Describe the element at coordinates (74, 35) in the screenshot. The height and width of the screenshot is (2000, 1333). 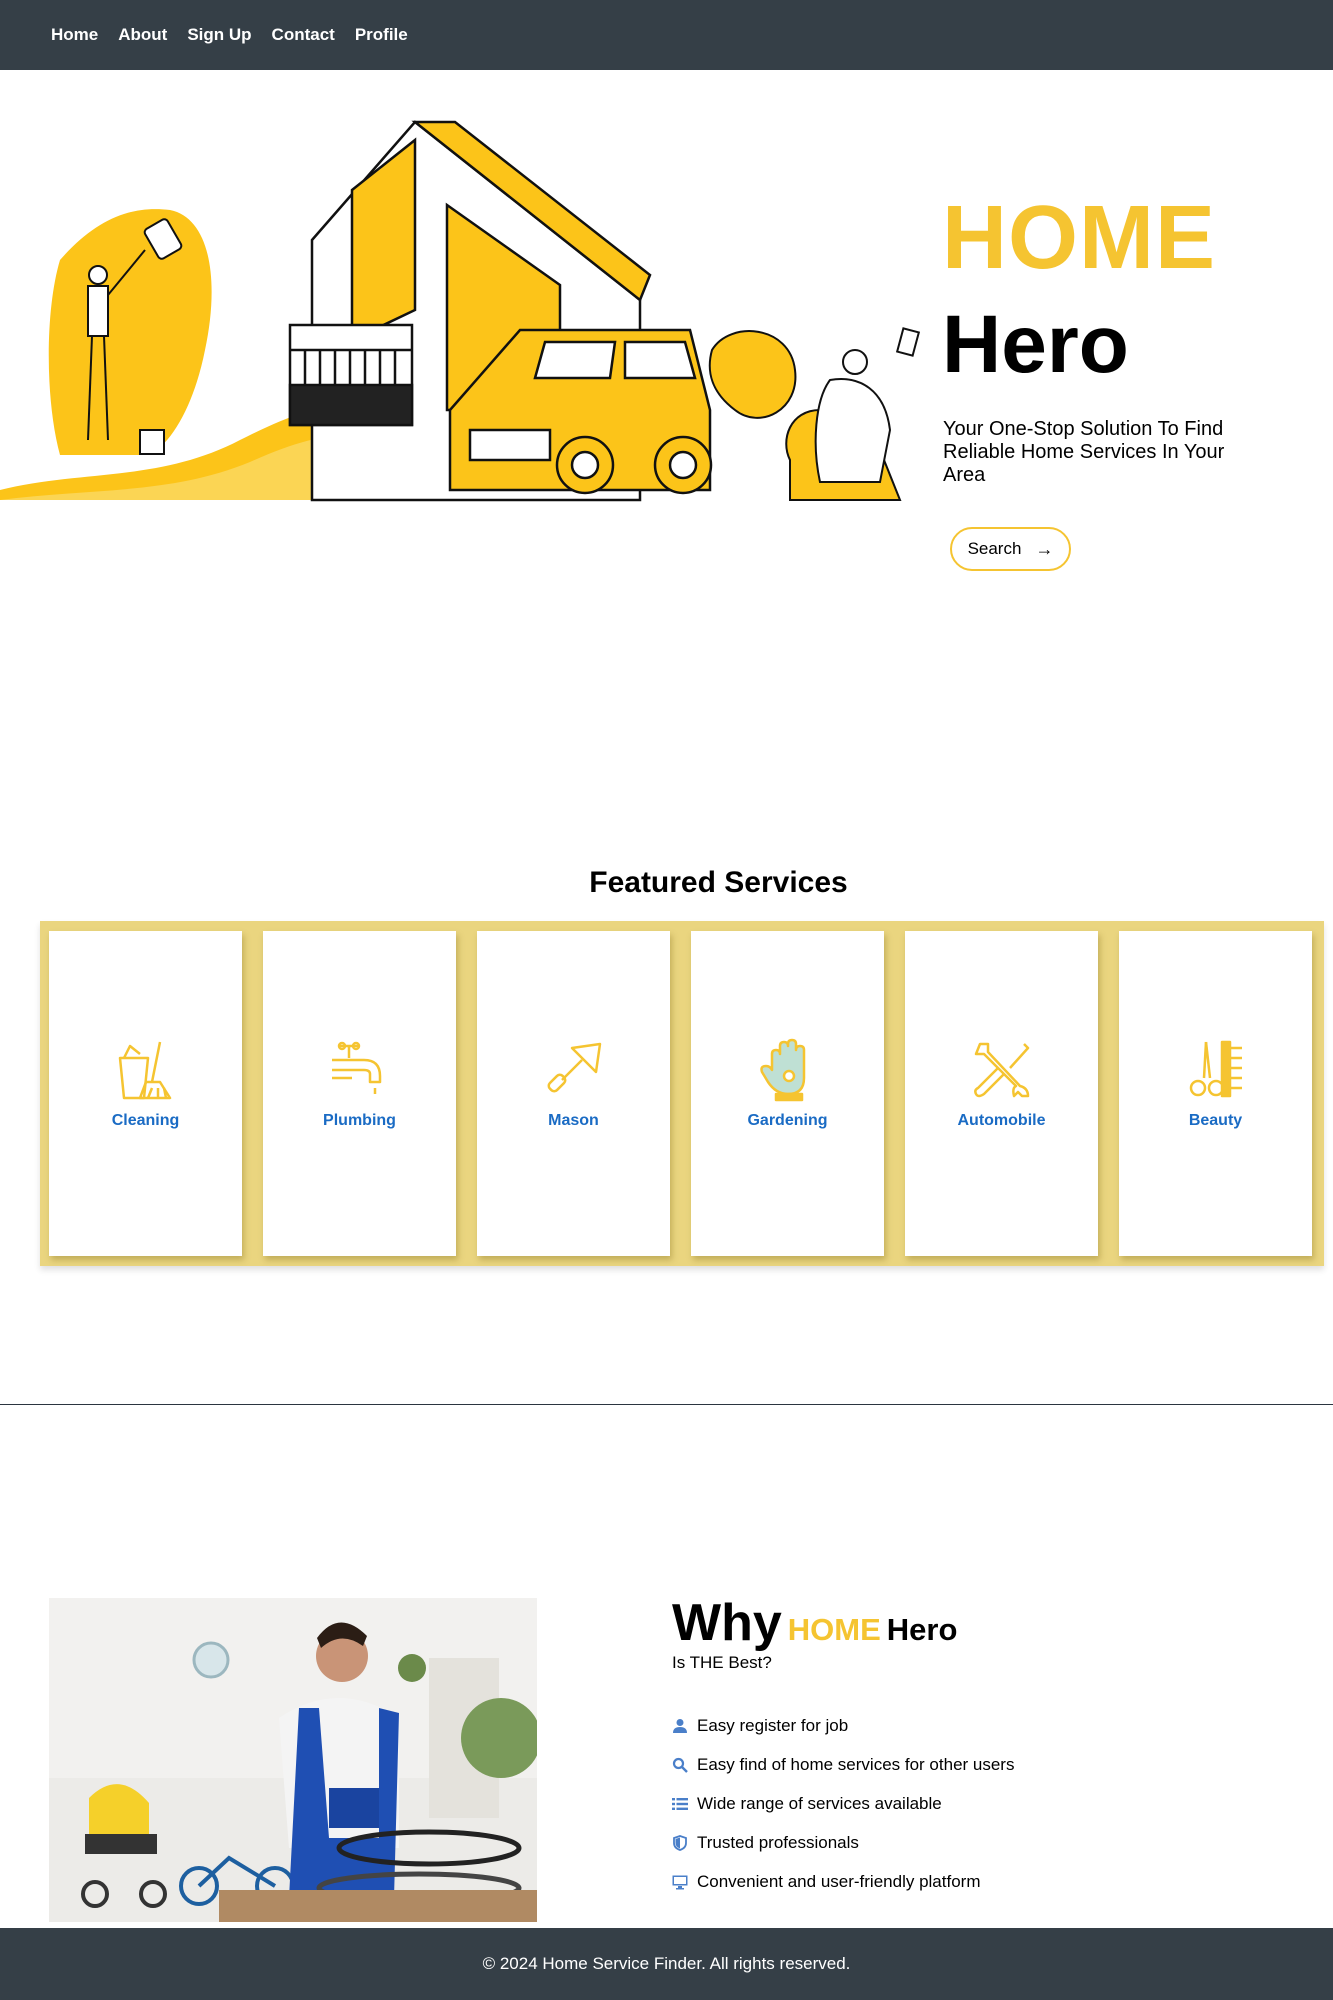
I see `nav-home-link: Home` at that location.